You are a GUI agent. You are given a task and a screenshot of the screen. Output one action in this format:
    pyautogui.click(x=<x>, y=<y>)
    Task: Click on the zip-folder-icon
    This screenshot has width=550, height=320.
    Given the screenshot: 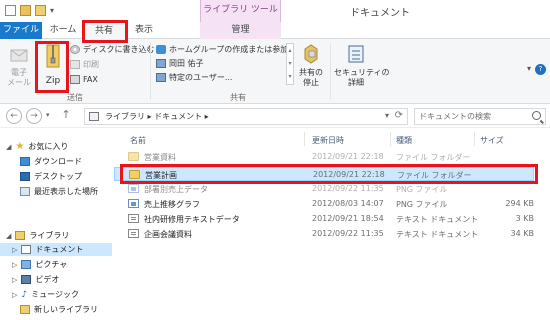 What is the action you would take?
    pyautogui.click(x=53, y=56)
    